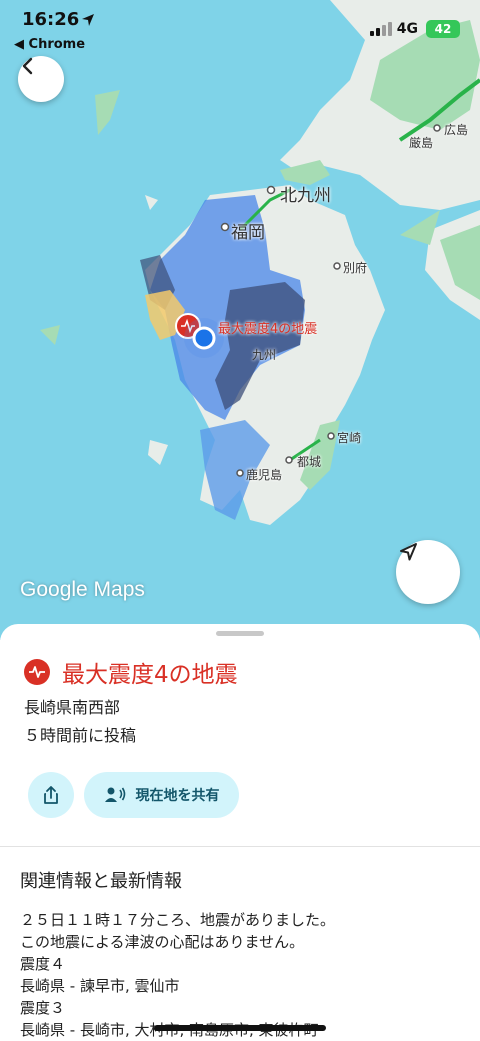  Describe the element at coordinates (355, 267) in the screenshot. I see `map-label-beppu: 別府` at that location.